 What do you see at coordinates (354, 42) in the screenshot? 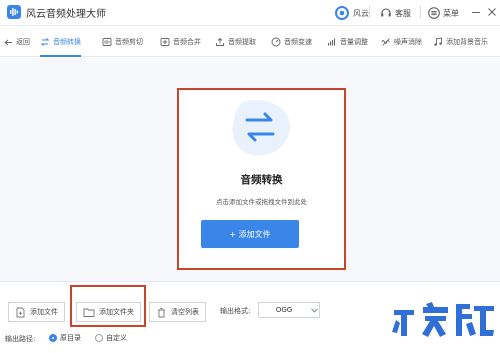
I see `tab-label: 音量调整` at bounding box center [354, 42].